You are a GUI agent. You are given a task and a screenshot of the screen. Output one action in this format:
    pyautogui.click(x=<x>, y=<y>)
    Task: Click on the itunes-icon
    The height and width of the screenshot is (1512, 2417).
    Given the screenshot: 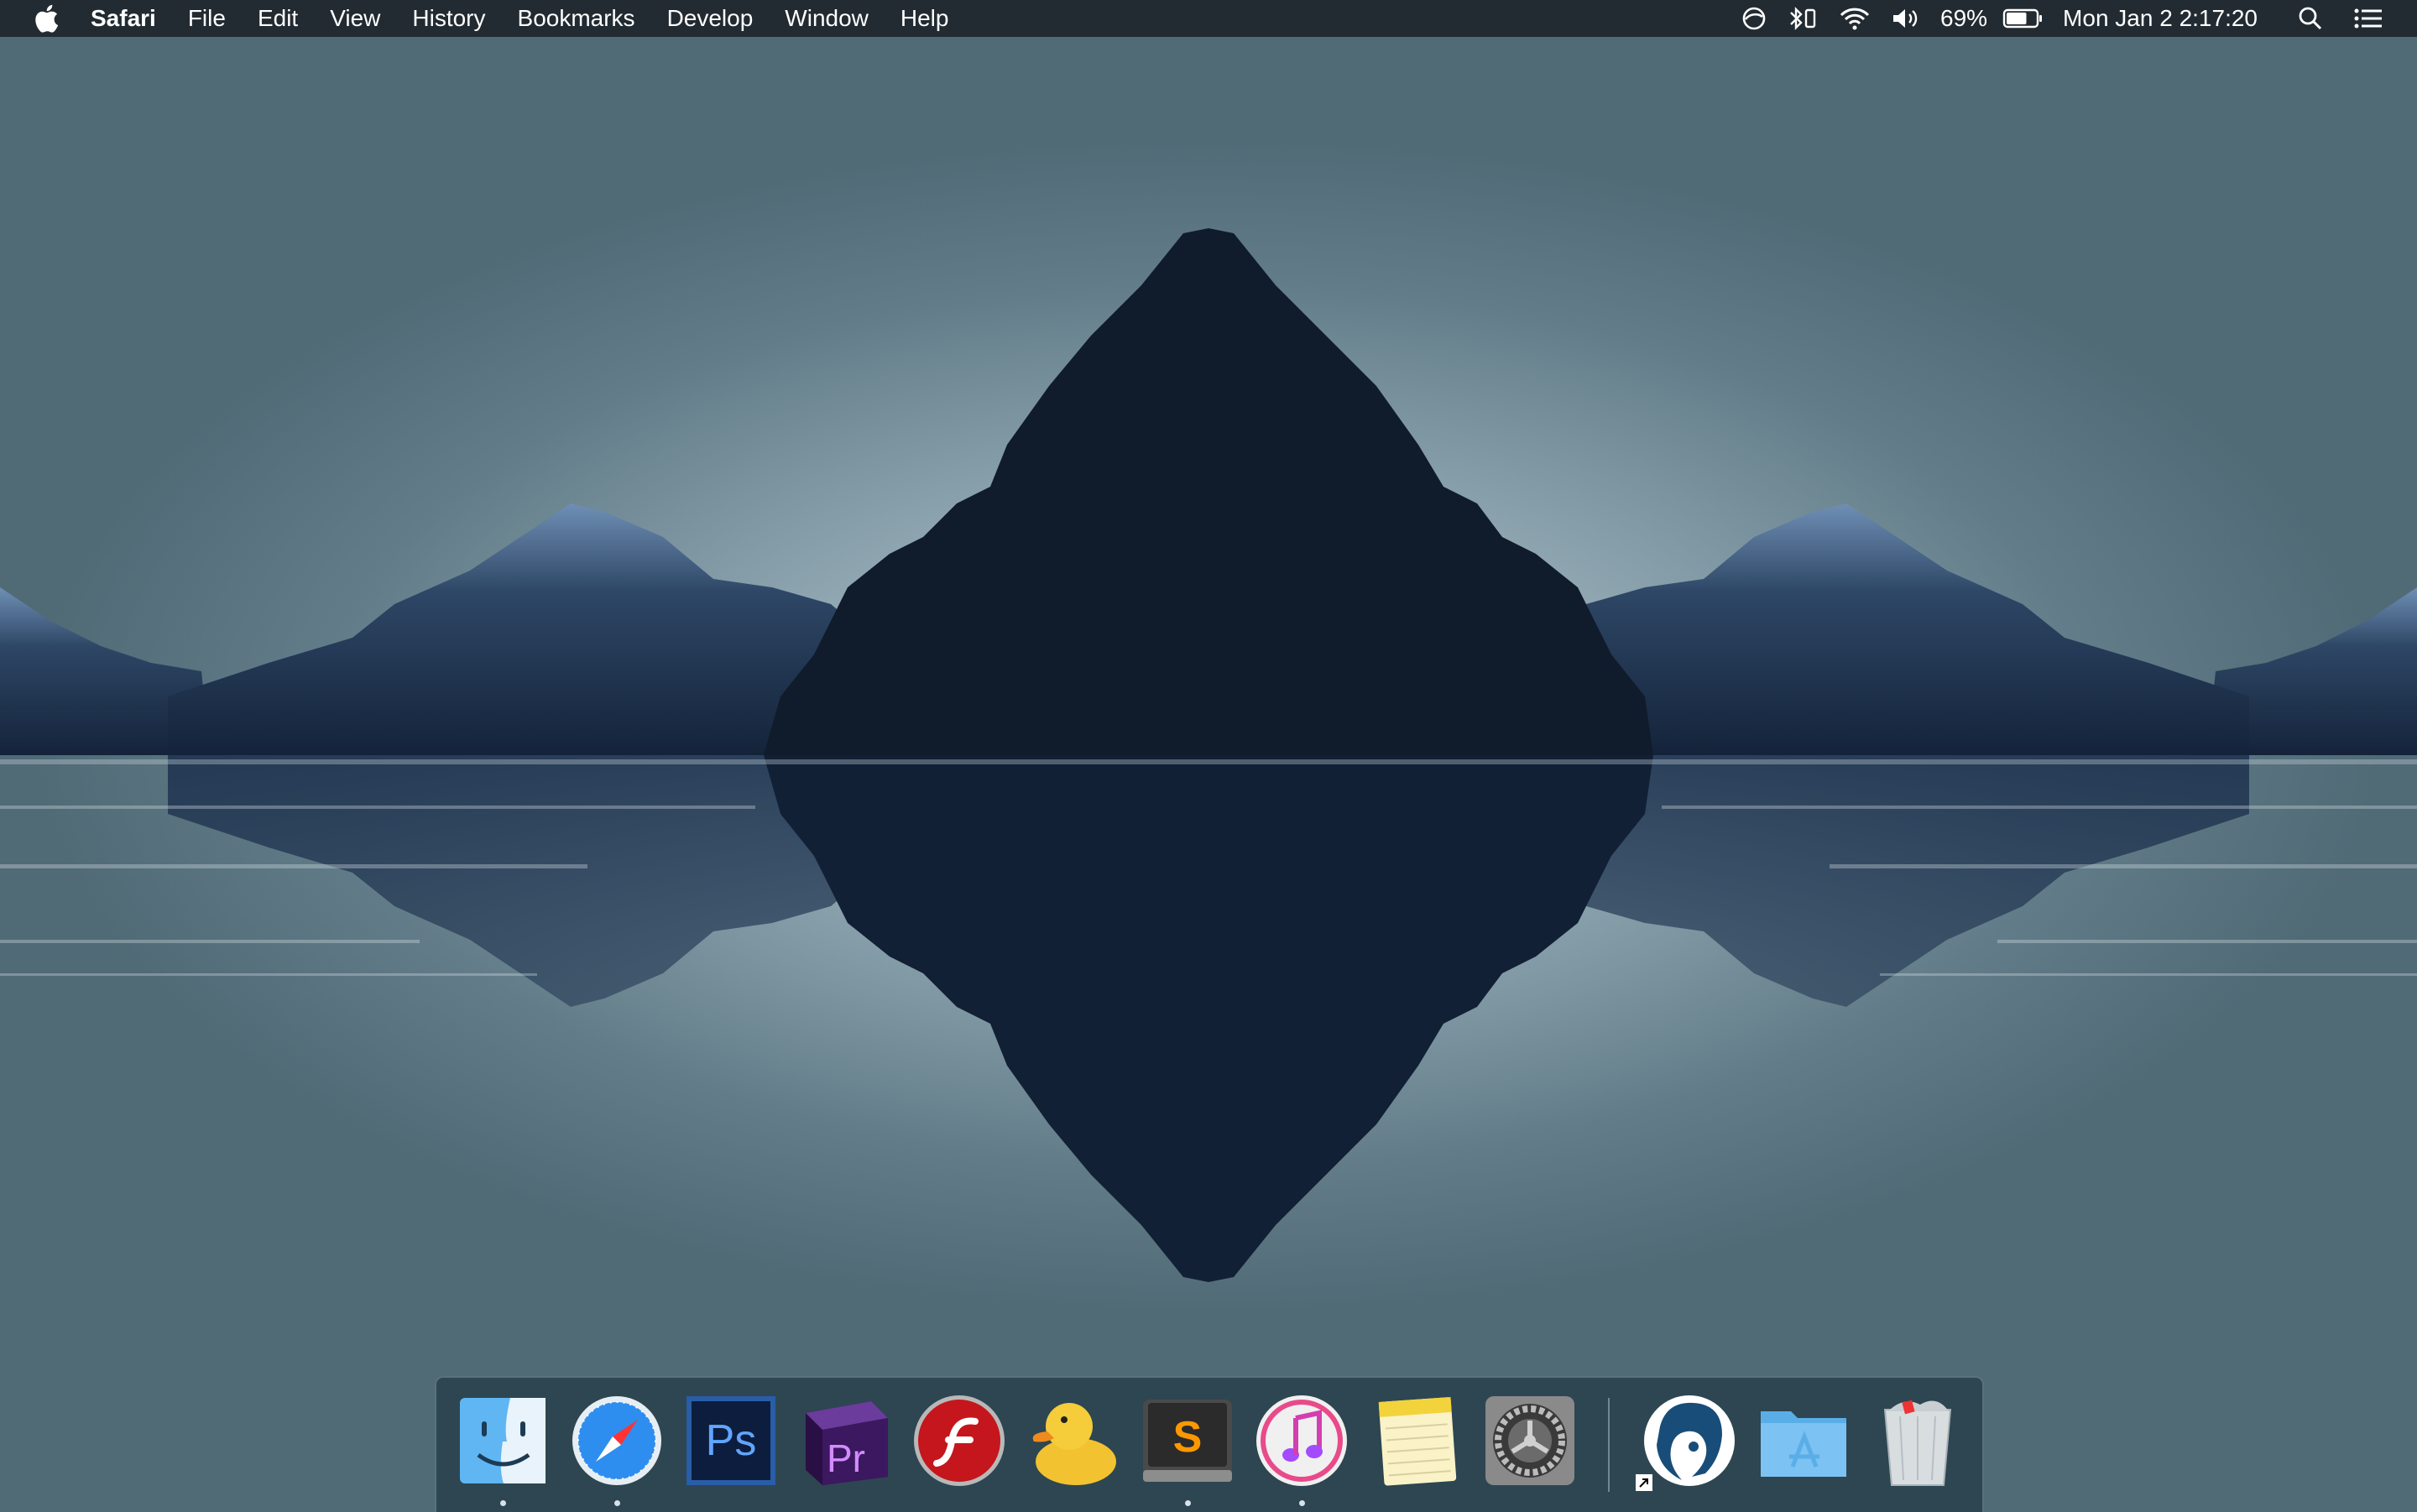 What is the action you would take?
    pyautogui.click(x=1301, y=1441)
    